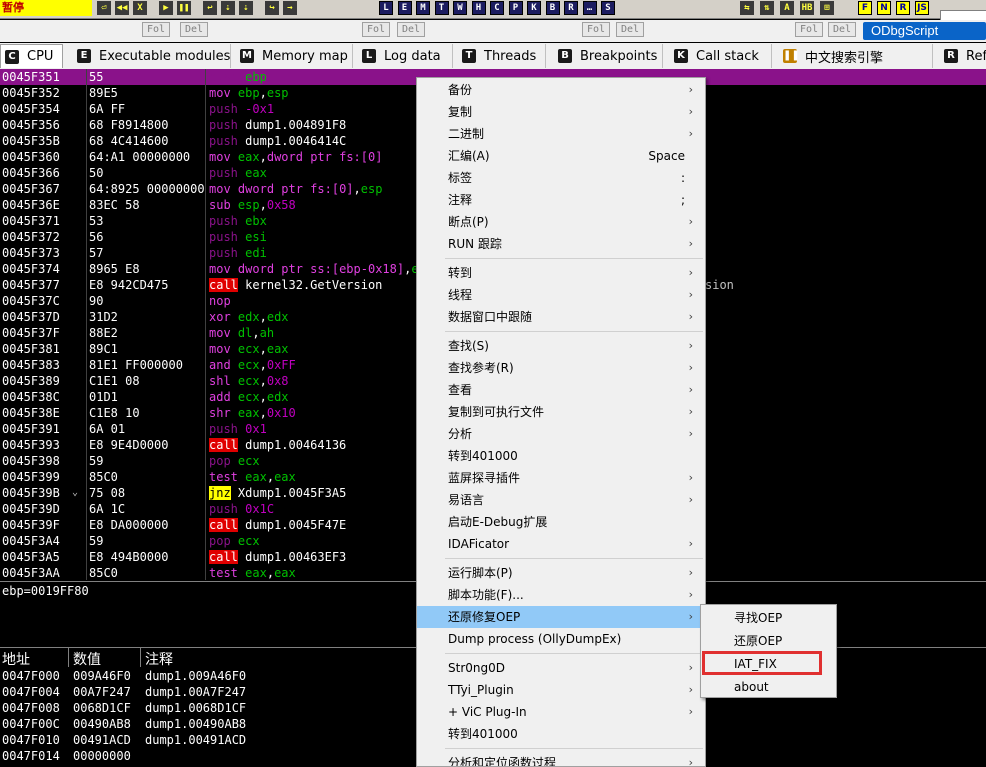  I want to click on window-button-k: K, so click(534, 8).